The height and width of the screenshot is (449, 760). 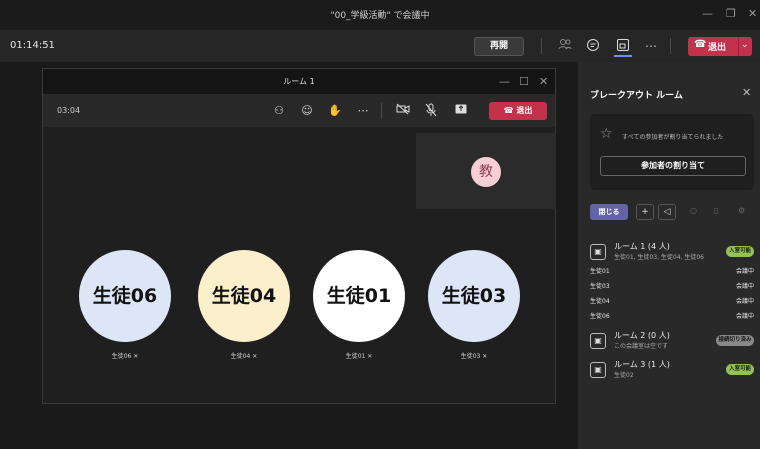 I want to click on room-members: 生徒02, so click(x=624, y=375).